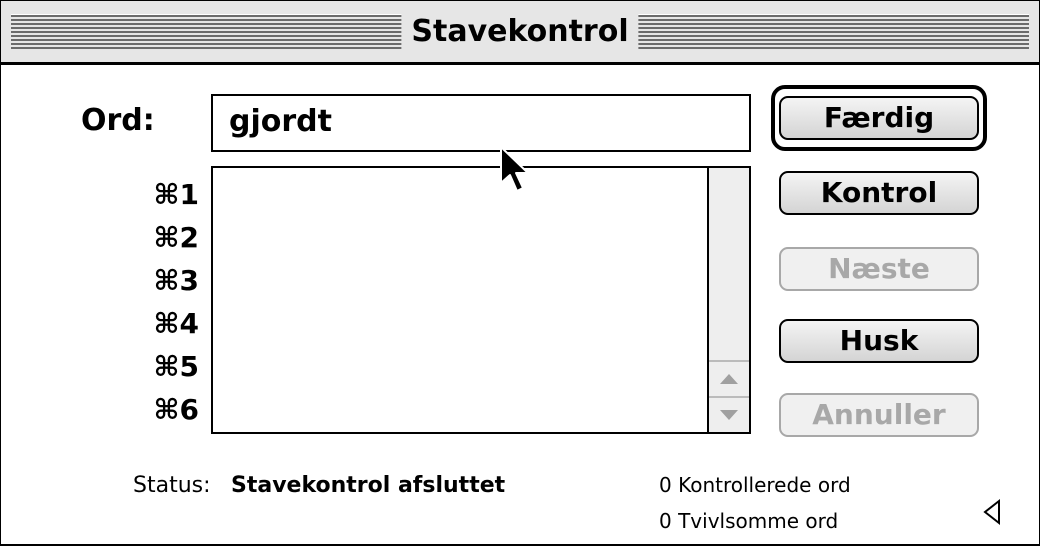  I want to click on checked-words-count: 0 Kontrollerede ord, so click(755, 485).